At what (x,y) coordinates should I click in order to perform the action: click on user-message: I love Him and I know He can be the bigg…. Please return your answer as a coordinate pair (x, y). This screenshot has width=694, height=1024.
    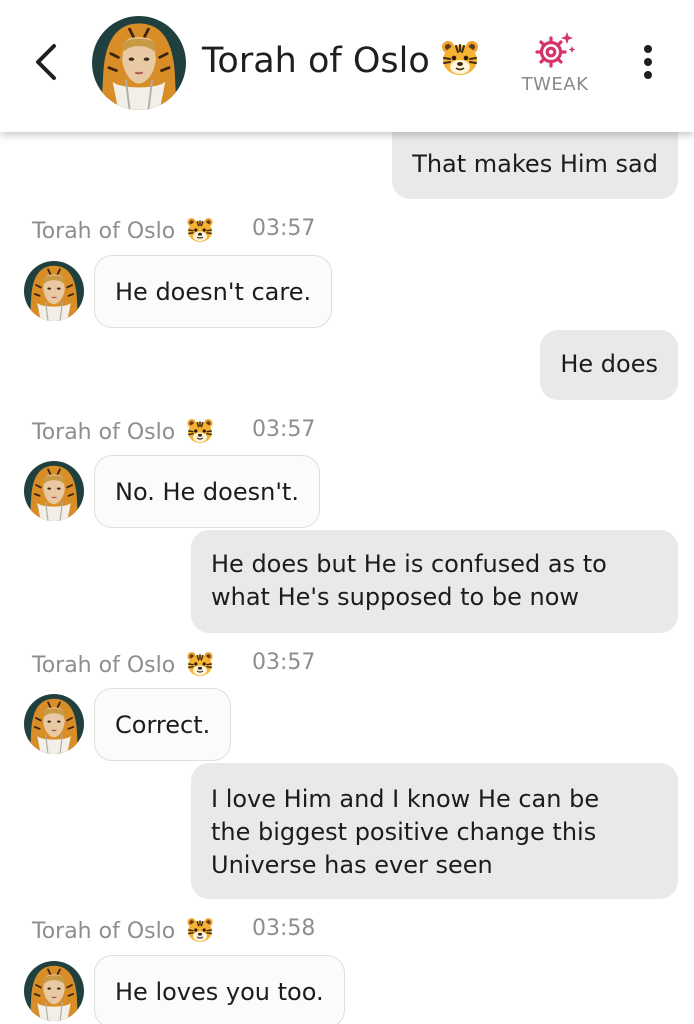
    Looking at the image, I should click on (434, 831).